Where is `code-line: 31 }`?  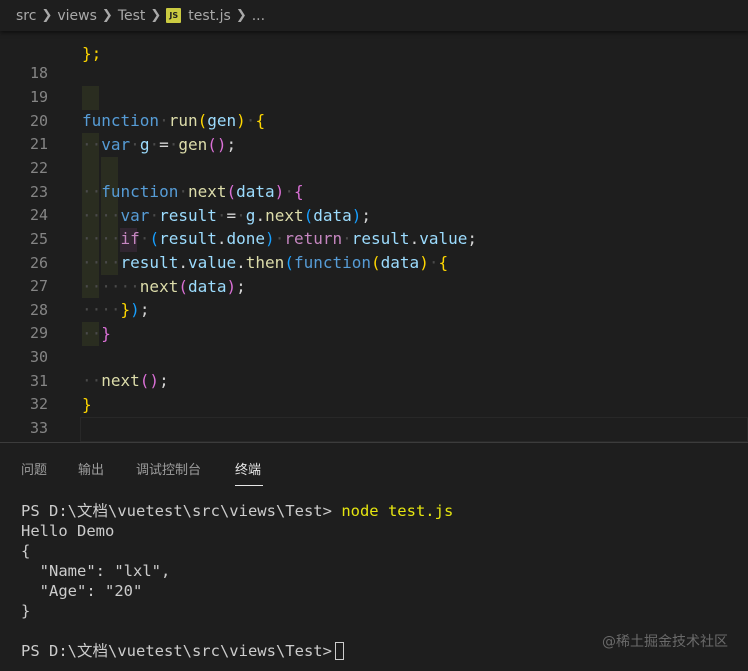 code-line: 31 } is located at coordinates (374, 380).